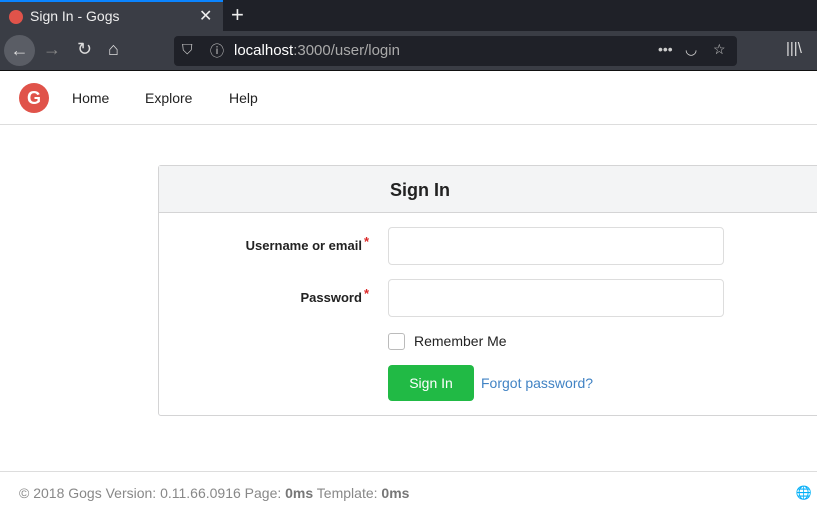 This screenshot has width=817, height=507. I want to click on nav-home: Home, so click(90, 98).